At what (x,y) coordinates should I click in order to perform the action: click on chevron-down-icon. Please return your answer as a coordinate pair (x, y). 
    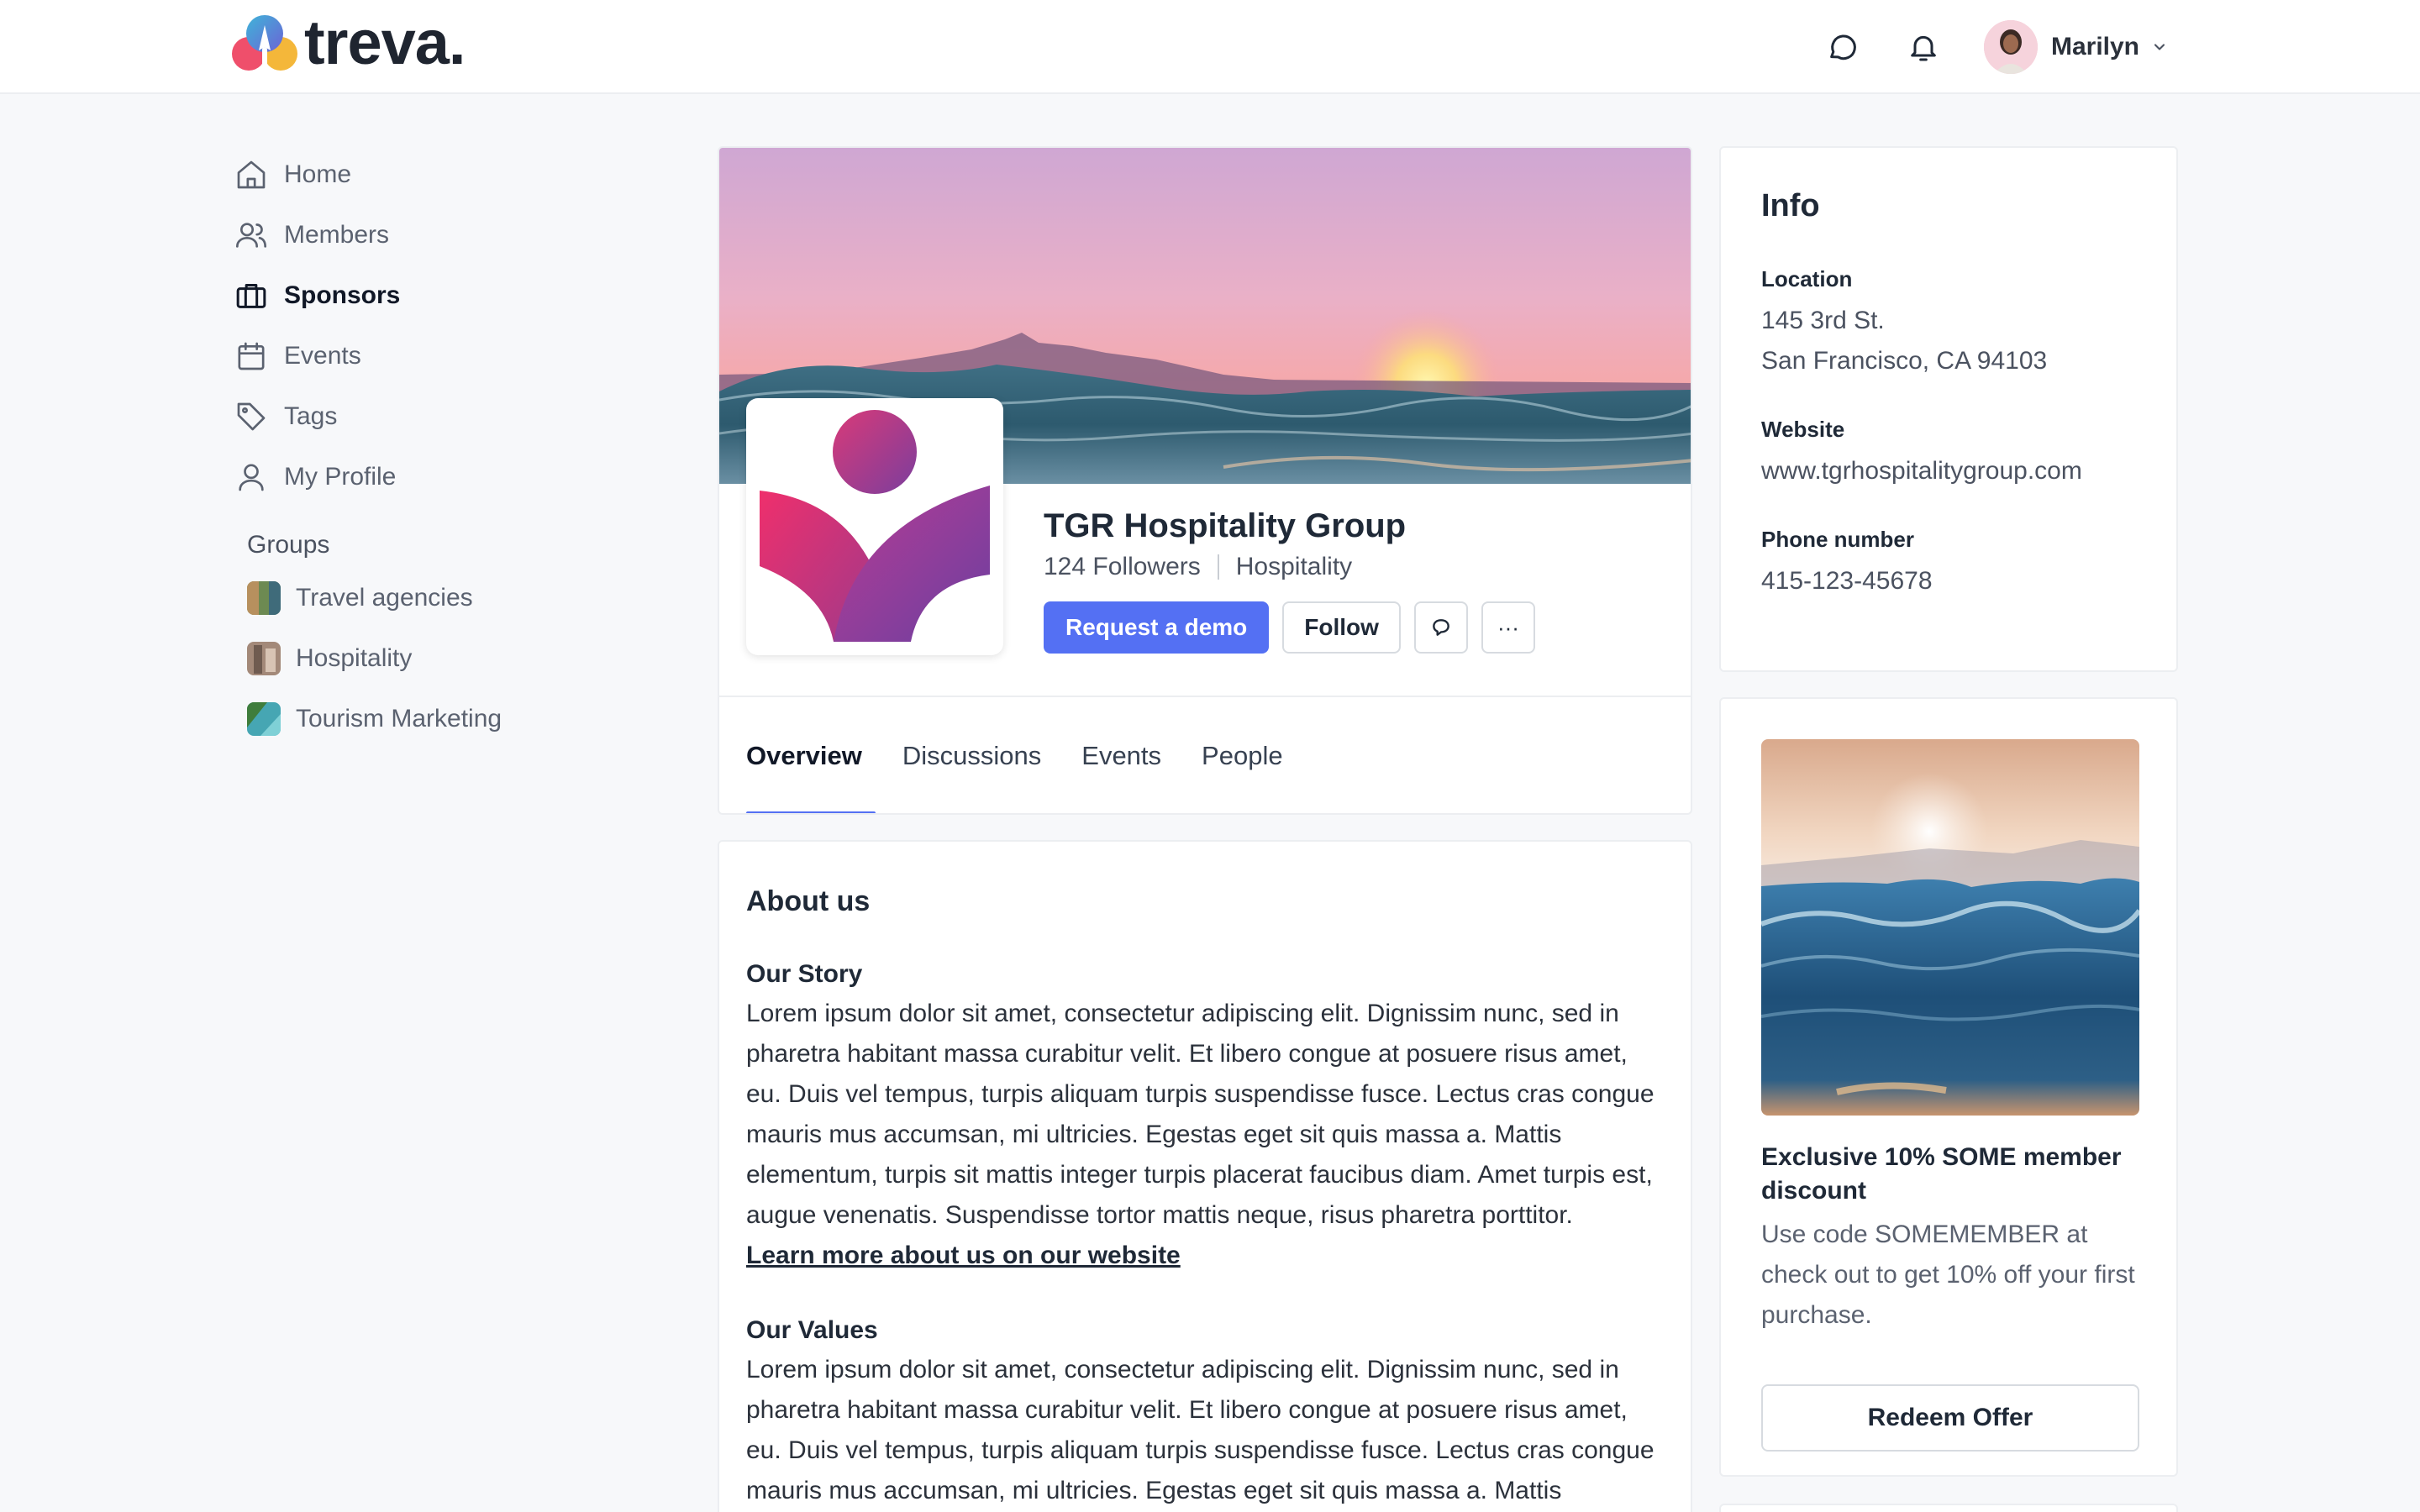
    Looking at the image, I should click on (2159, 47).